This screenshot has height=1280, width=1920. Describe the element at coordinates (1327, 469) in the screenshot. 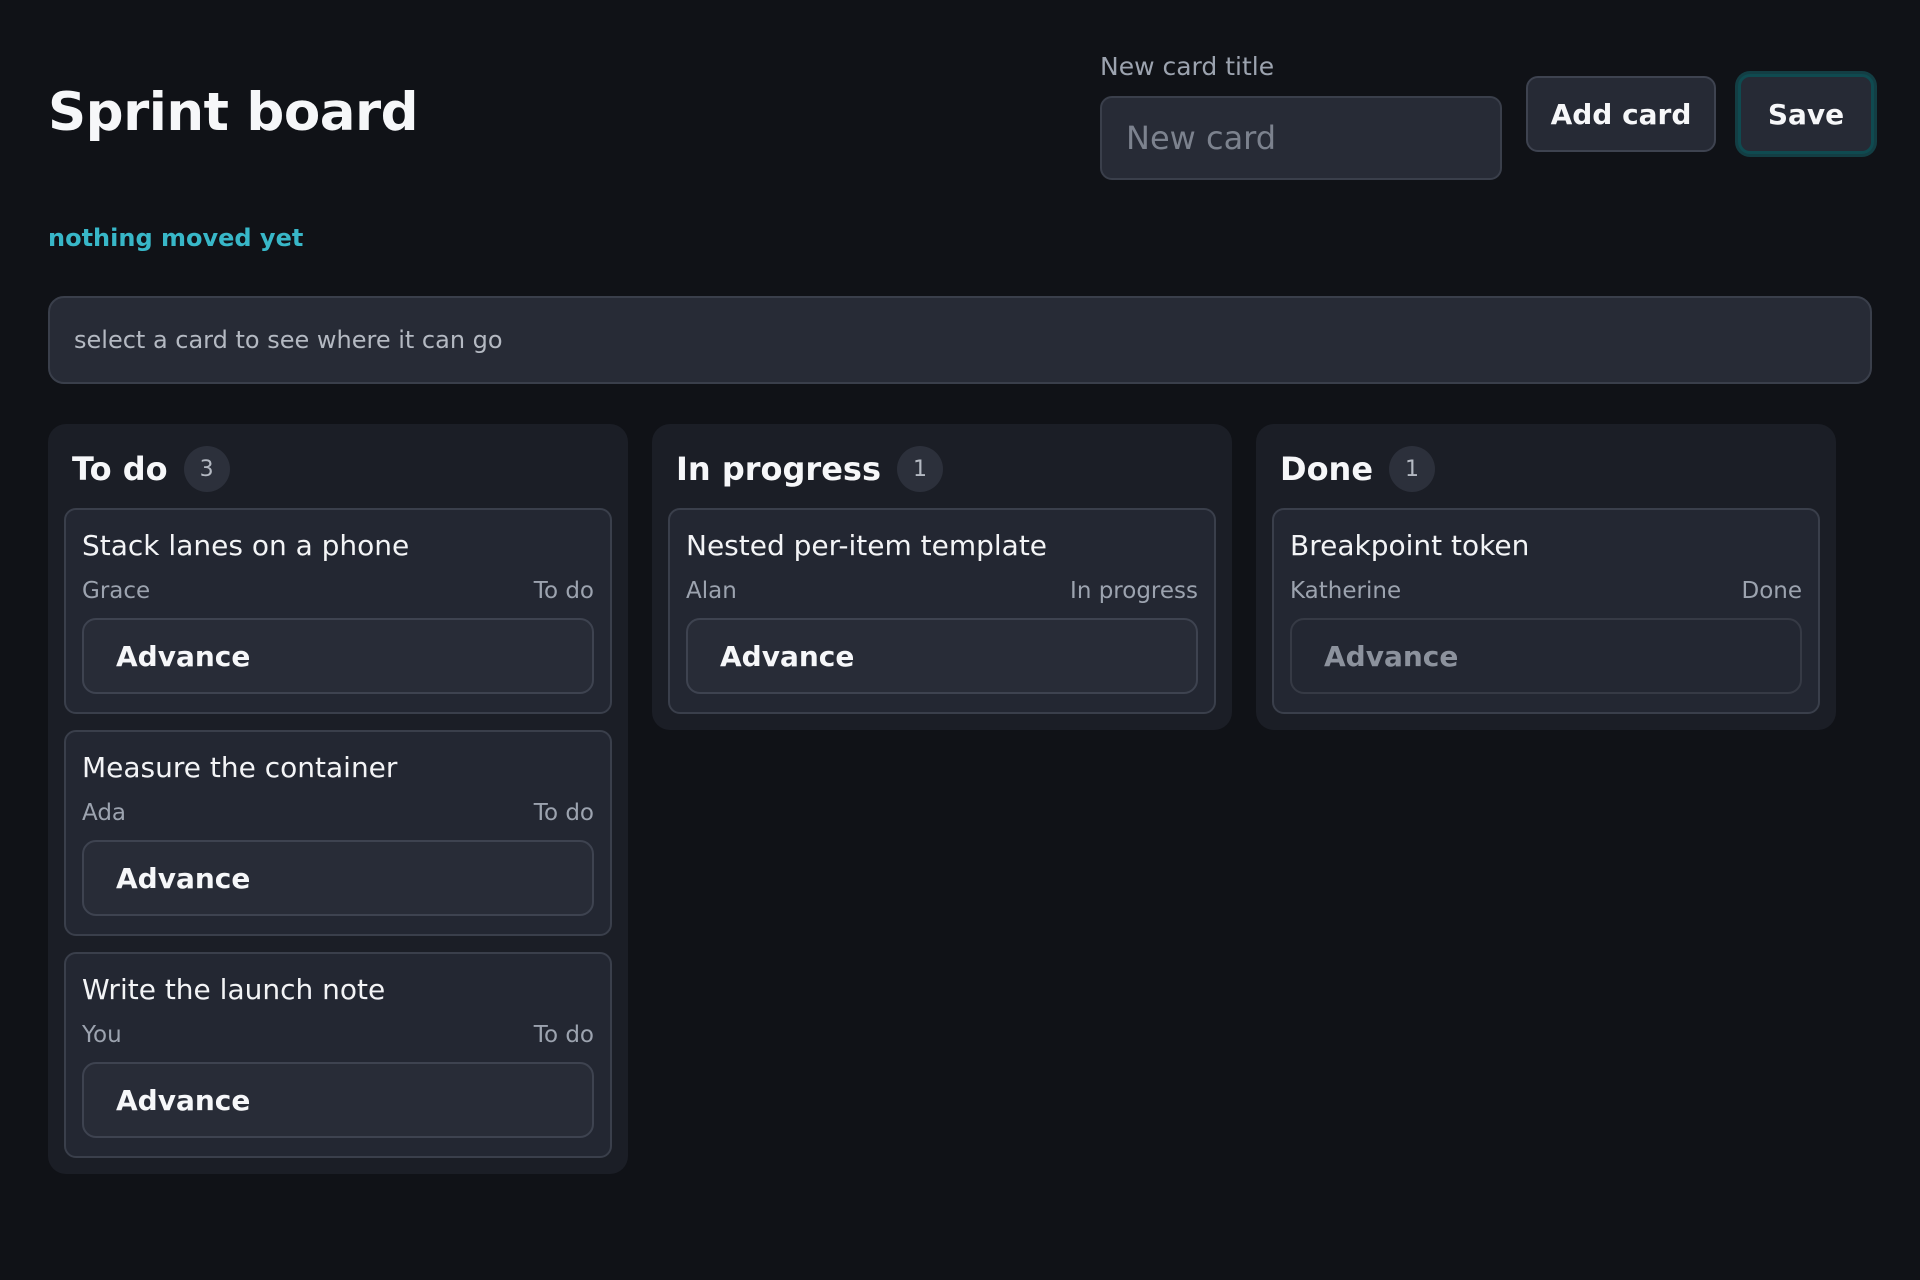

I see `lane-title: Done` at that location.